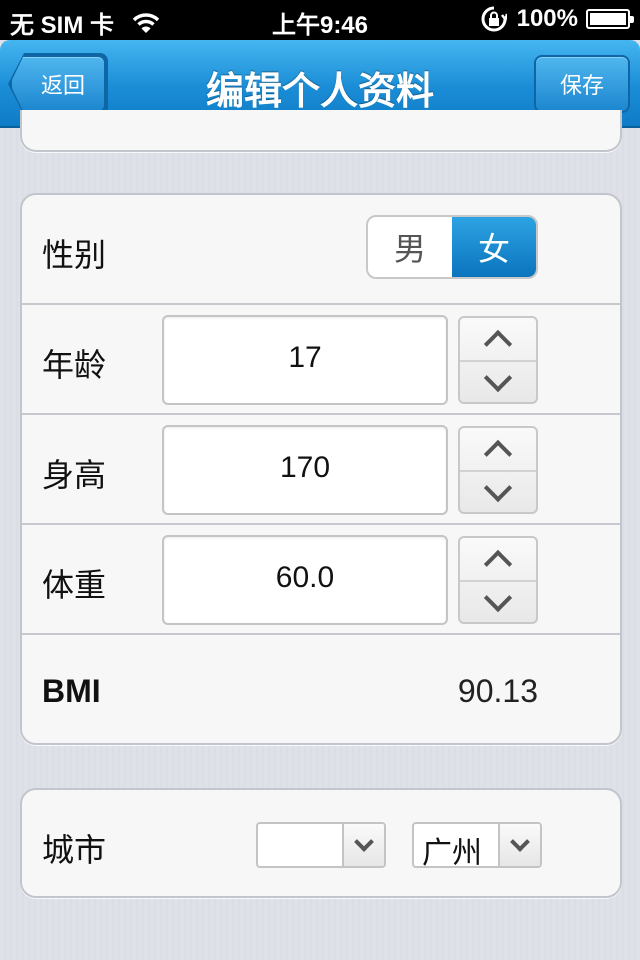 Image resolution: width=640 pixels, height=960 pixels. I want to click on height-decrement-button, so click(498, 491).